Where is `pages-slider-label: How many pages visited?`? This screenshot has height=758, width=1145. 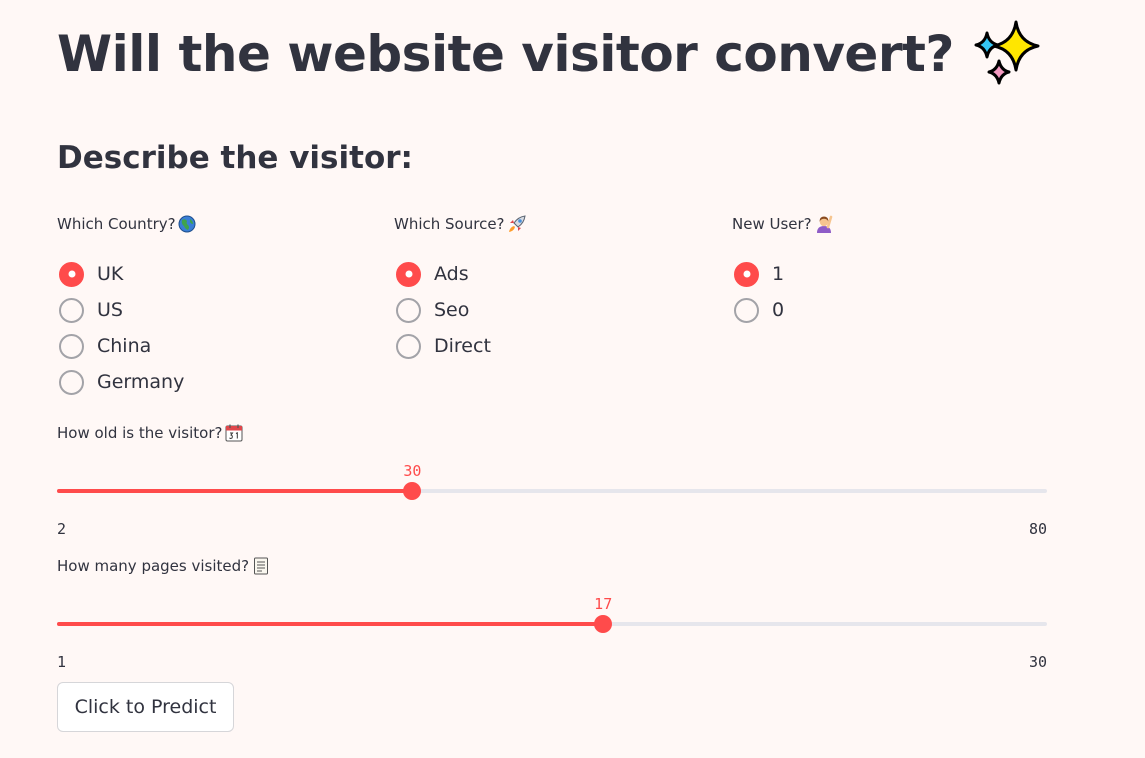
pages-slider-label: How many pages visited? is located at coordinates (552, 566).